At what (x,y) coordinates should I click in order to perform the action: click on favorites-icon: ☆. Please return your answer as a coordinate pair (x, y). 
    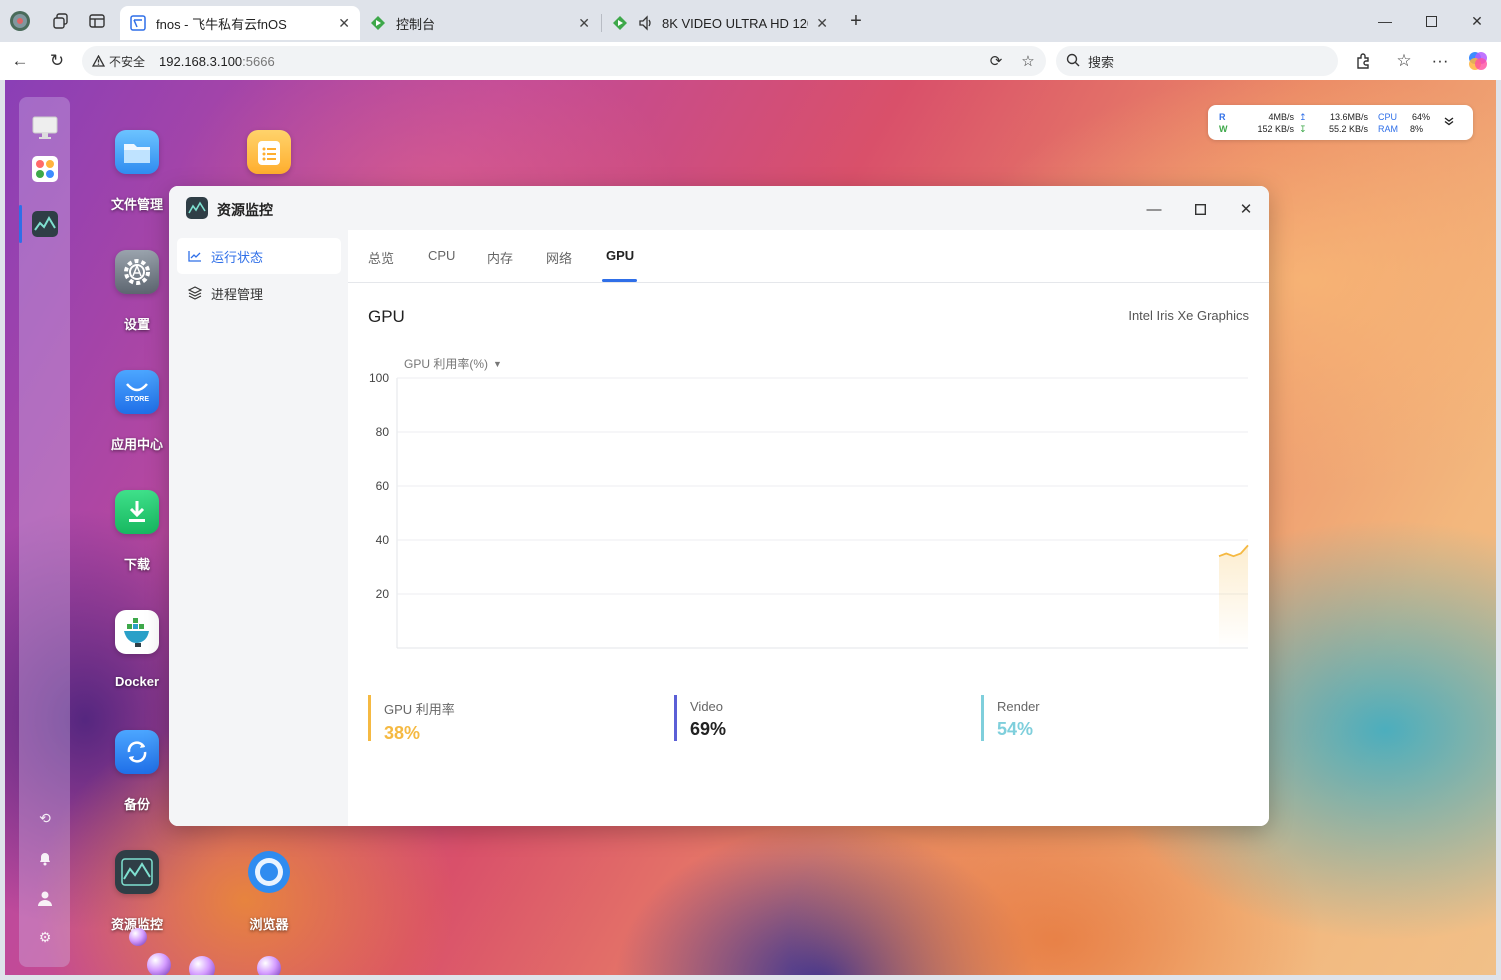
    Looking at the image, I should click on (1404, 61).